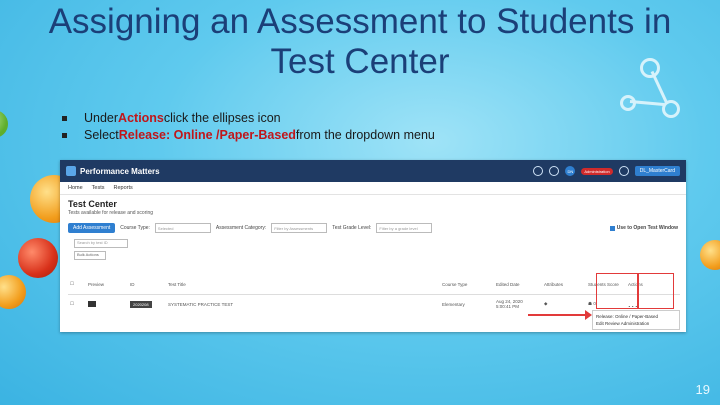  Describe the element at coordinates (590, 303) in the screenshot. I see `users-icon: ☗` at that location.